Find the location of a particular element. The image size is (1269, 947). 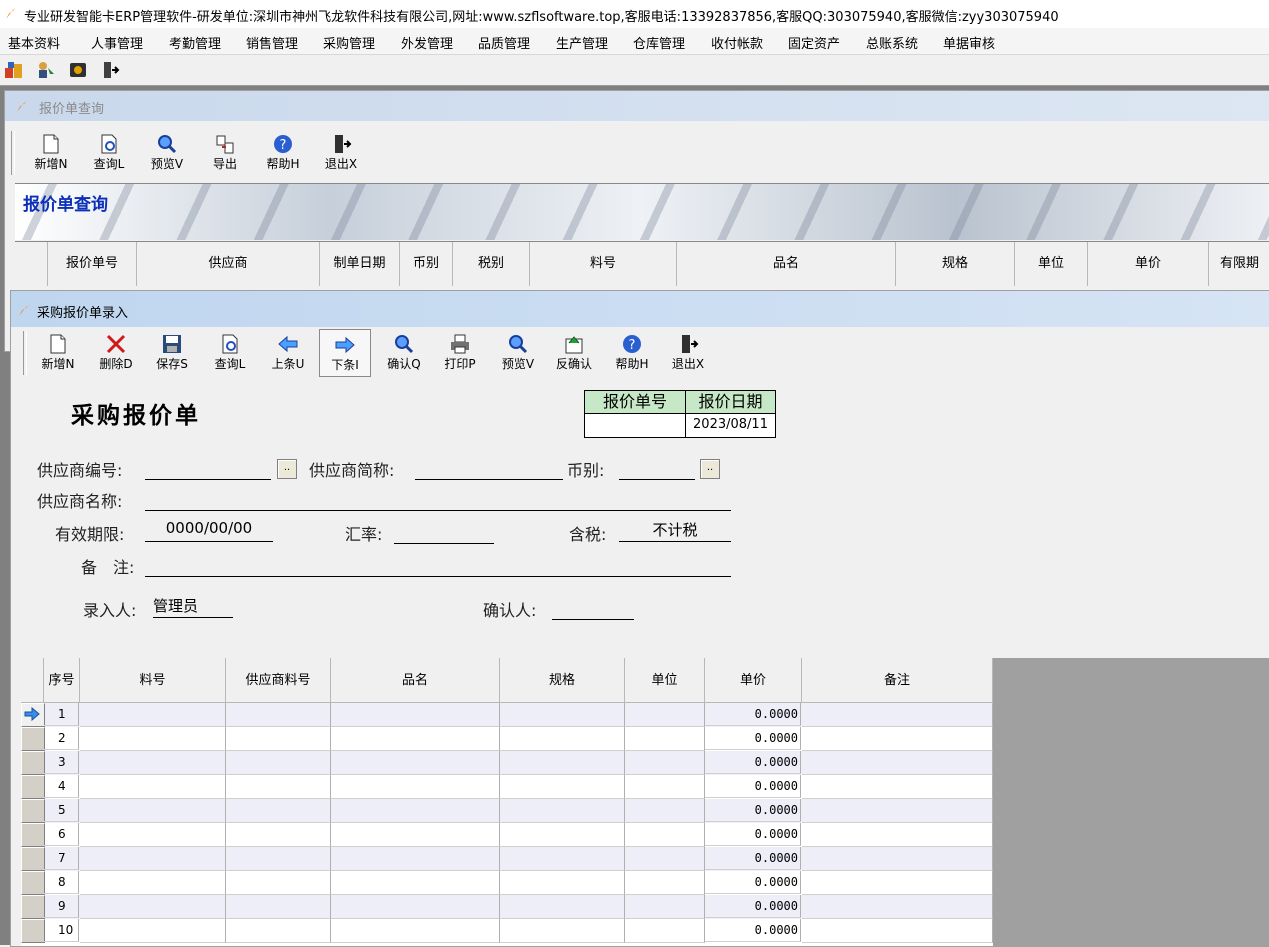

menu-item-attendance: 考勤管理 is located at coordinates (195, 42).